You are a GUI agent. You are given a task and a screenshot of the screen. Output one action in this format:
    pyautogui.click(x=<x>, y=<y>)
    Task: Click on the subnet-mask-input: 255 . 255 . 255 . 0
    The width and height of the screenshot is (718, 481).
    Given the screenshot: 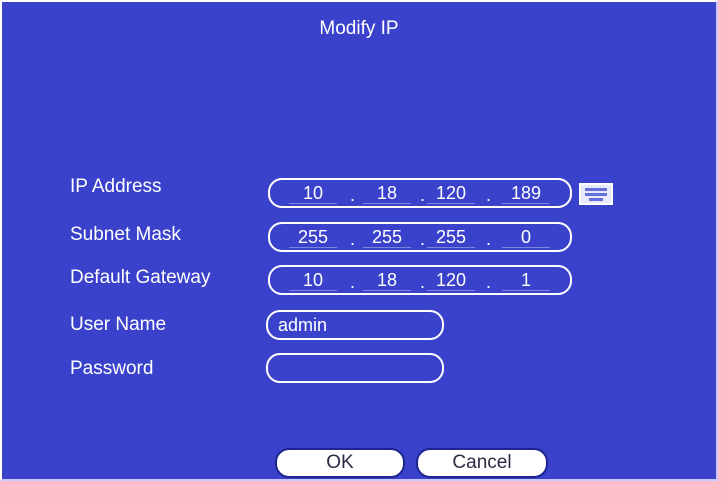 What is the action you would take?
    pyautogui.click(x=420, y=237)
    